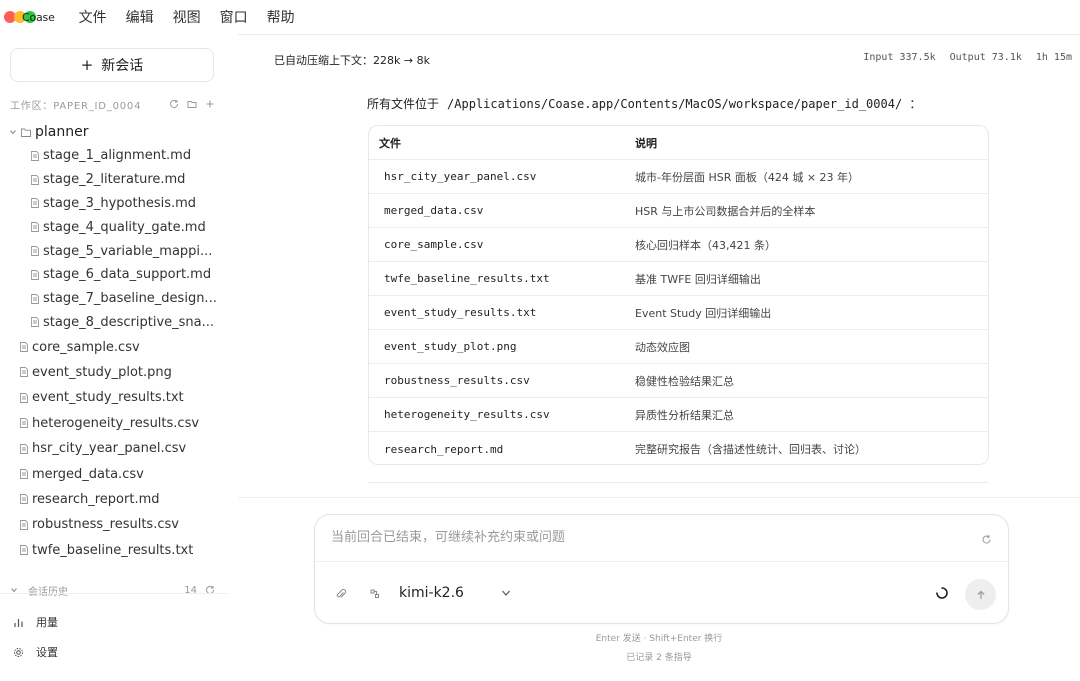 Image resolution: width=1080 pixels, height=681 pixels. What do you see at coordinates (450, 346) in the screenshot?
I see `cell-file: event_study_plot.png` at bounding box center [450, 346].